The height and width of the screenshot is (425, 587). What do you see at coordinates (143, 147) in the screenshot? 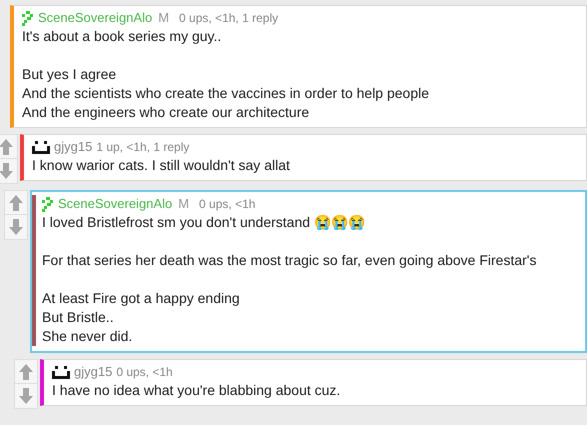
I see `comment-meta: 1 up, <1h, 1 reply` at bounding box center [143, 147].